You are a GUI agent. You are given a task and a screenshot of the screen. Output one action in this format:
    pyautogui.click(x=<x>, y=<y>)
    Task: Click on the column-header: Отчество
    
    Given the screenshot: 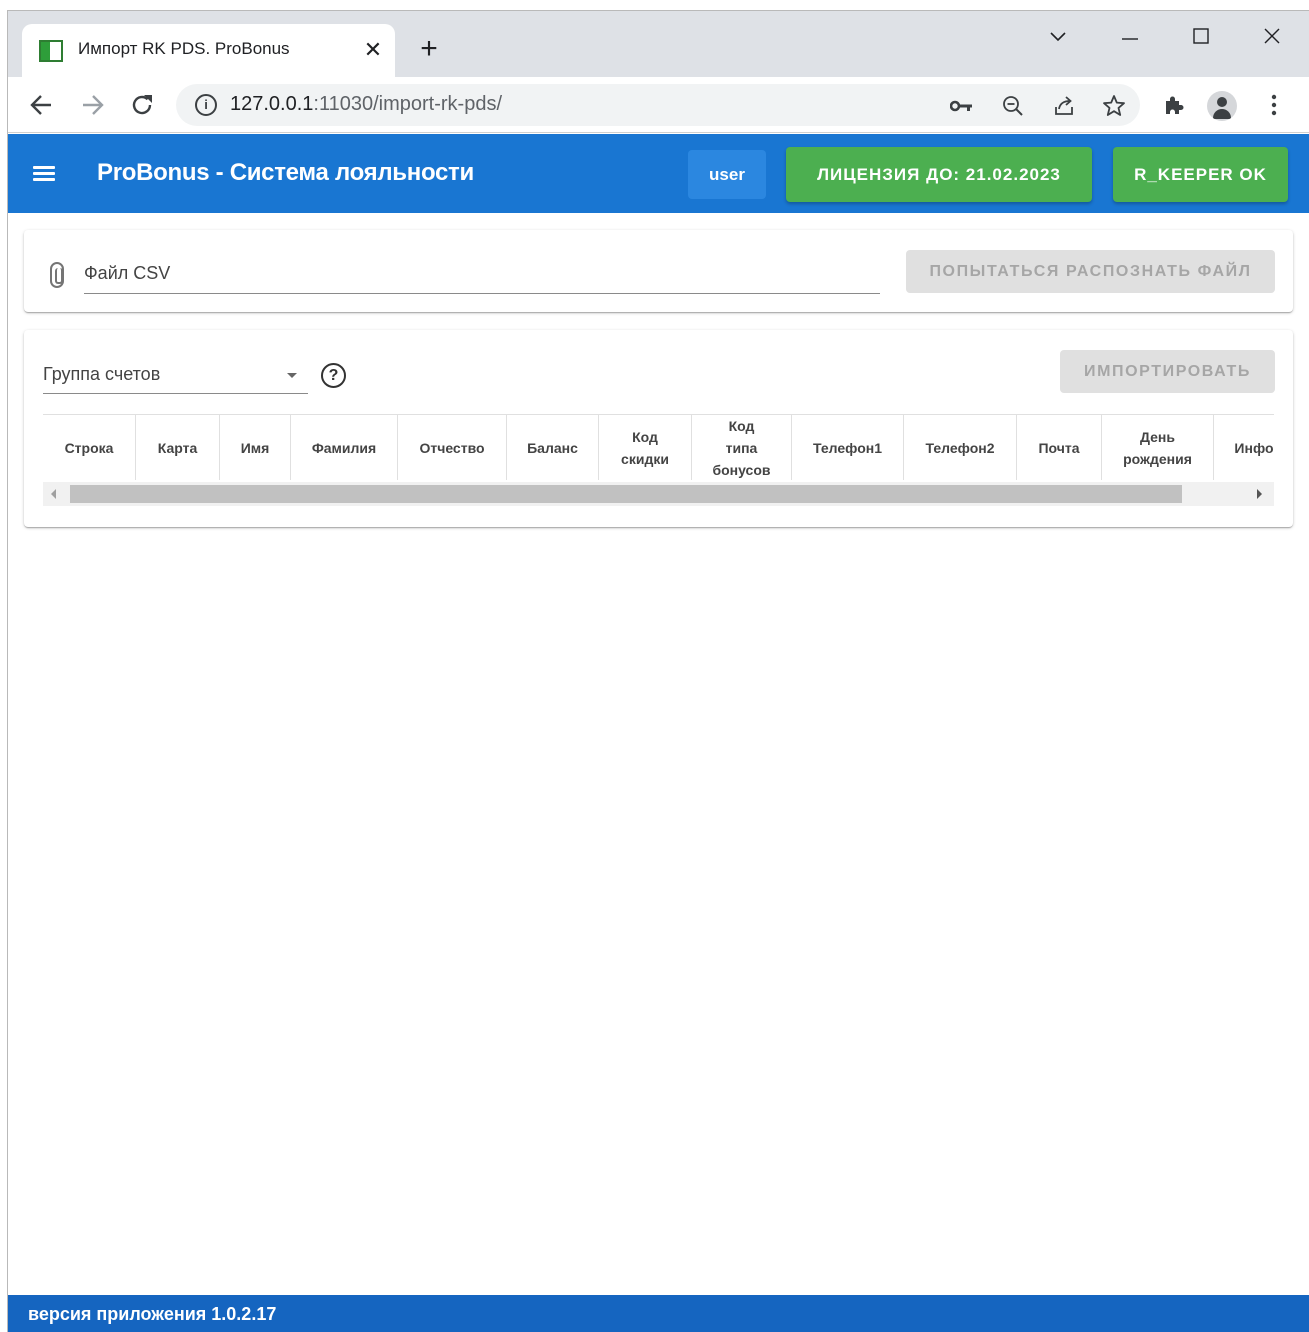 What is the action you would take?
    pyautogui.click(x=452, y=447)
    